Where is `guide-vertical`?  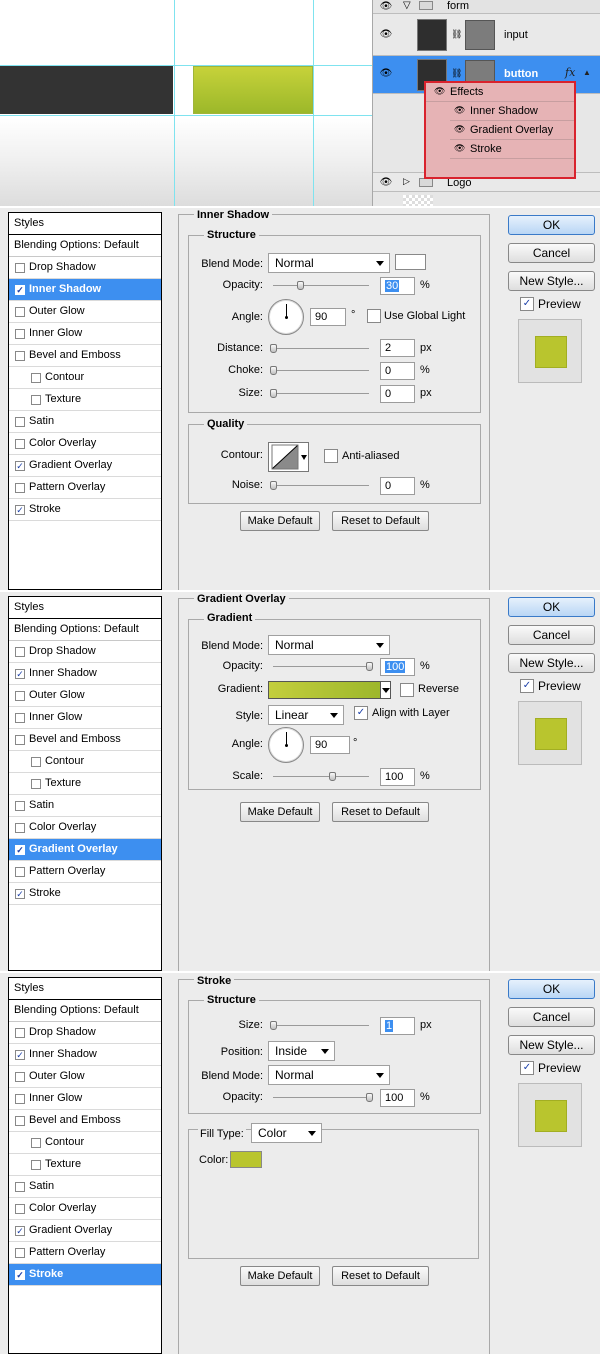
guide-vertical is located at coordinates (174, 103).